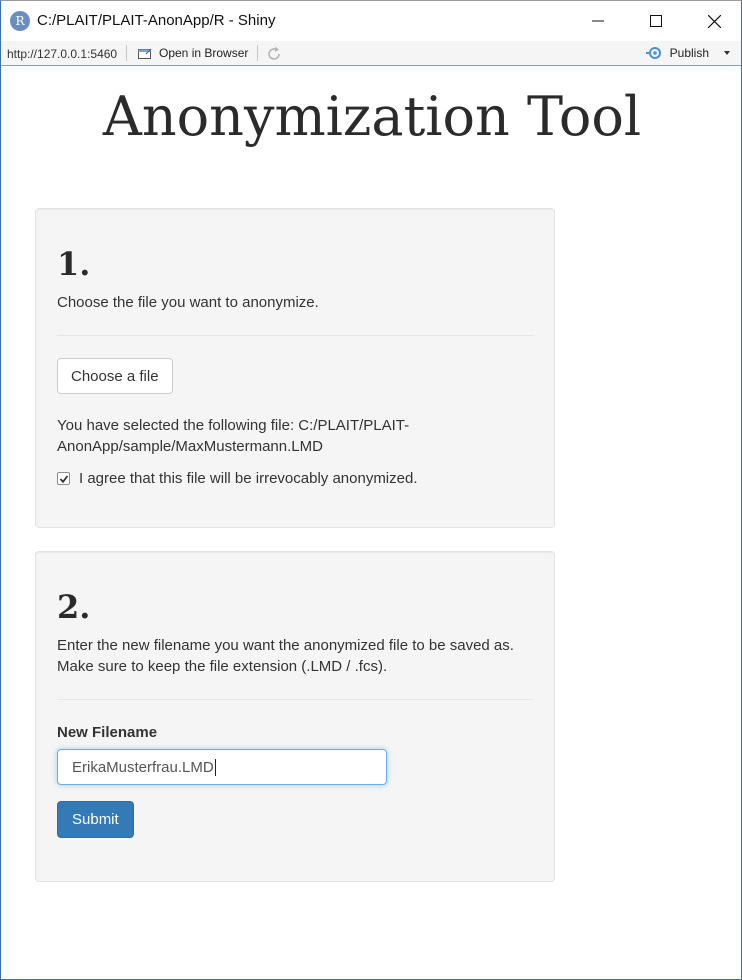 The height and width of the screenshot is (980, 742). What do you see at coordinates (727, 53) in the screenshot?
I see `chevron-down-icon` at bounding box center [727, 53].